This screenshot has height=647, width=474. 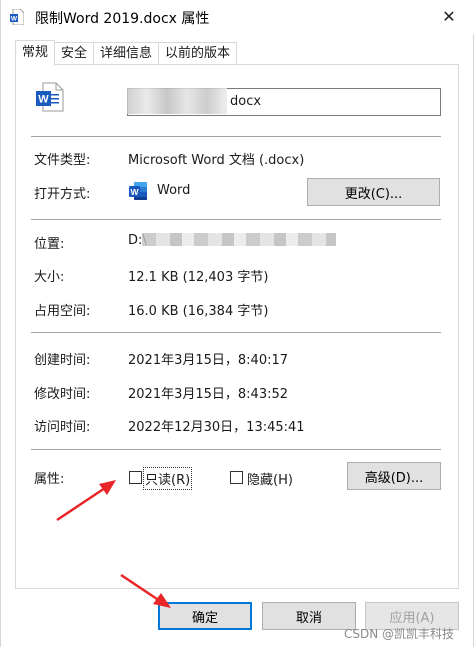 I want to click on word-app-icon: W, so click(x=138, y=191).